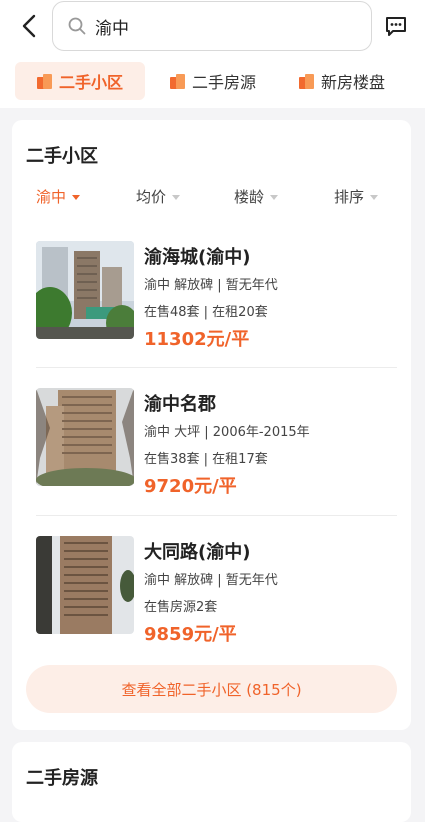  What do you see at coordinates (206, 459) in the screenshot?
I see `community-stock: 在售38套 | 在租17套` at bounding box center [206, 459].